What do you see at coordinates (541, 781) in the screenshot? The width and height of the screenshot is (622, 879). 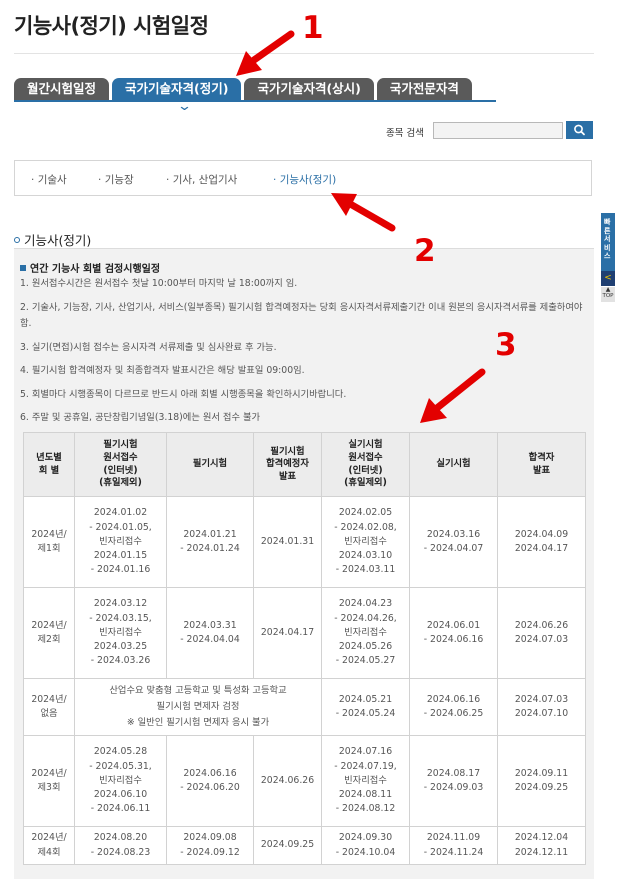 I see `cell-final-result: 2024.09.11 2024.09.25` at bounding box center [541, 781].